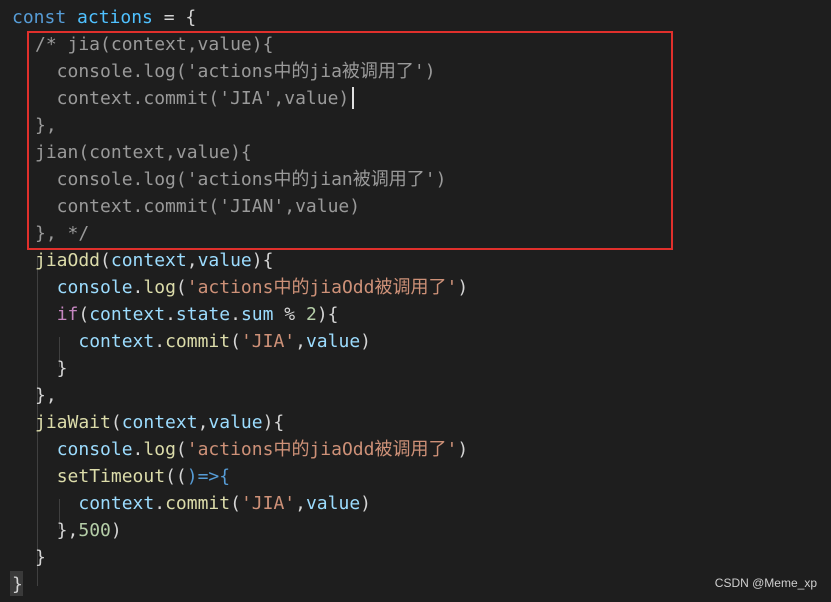 The image size is (831, 602). I want to click on code-token: 500, so click(94, 530).